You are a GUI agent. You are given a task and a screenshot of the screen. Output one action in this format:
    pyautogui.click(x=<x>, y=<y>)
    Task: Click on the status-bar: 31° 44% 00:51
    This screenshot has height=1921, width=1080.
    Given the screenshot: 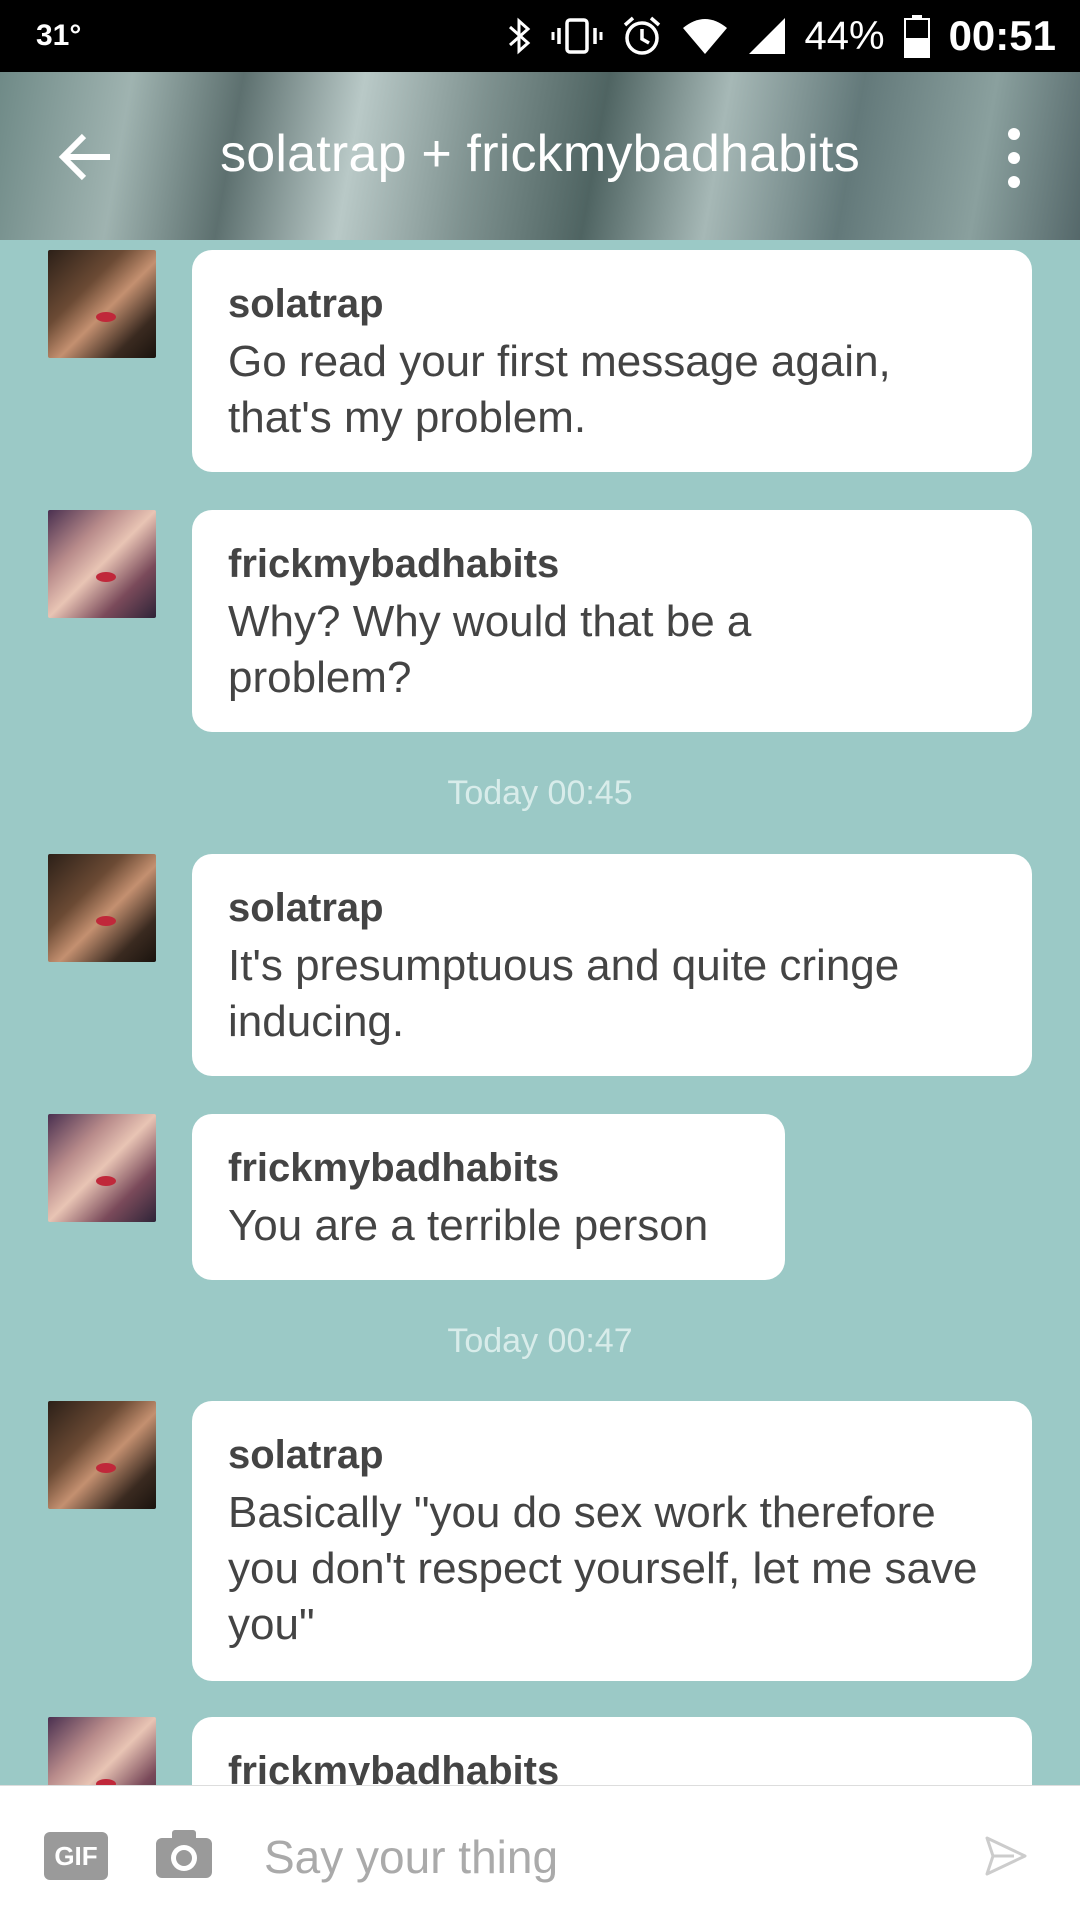 What is the action you would take?
    pyautogui.click(x=540, y=36)
    